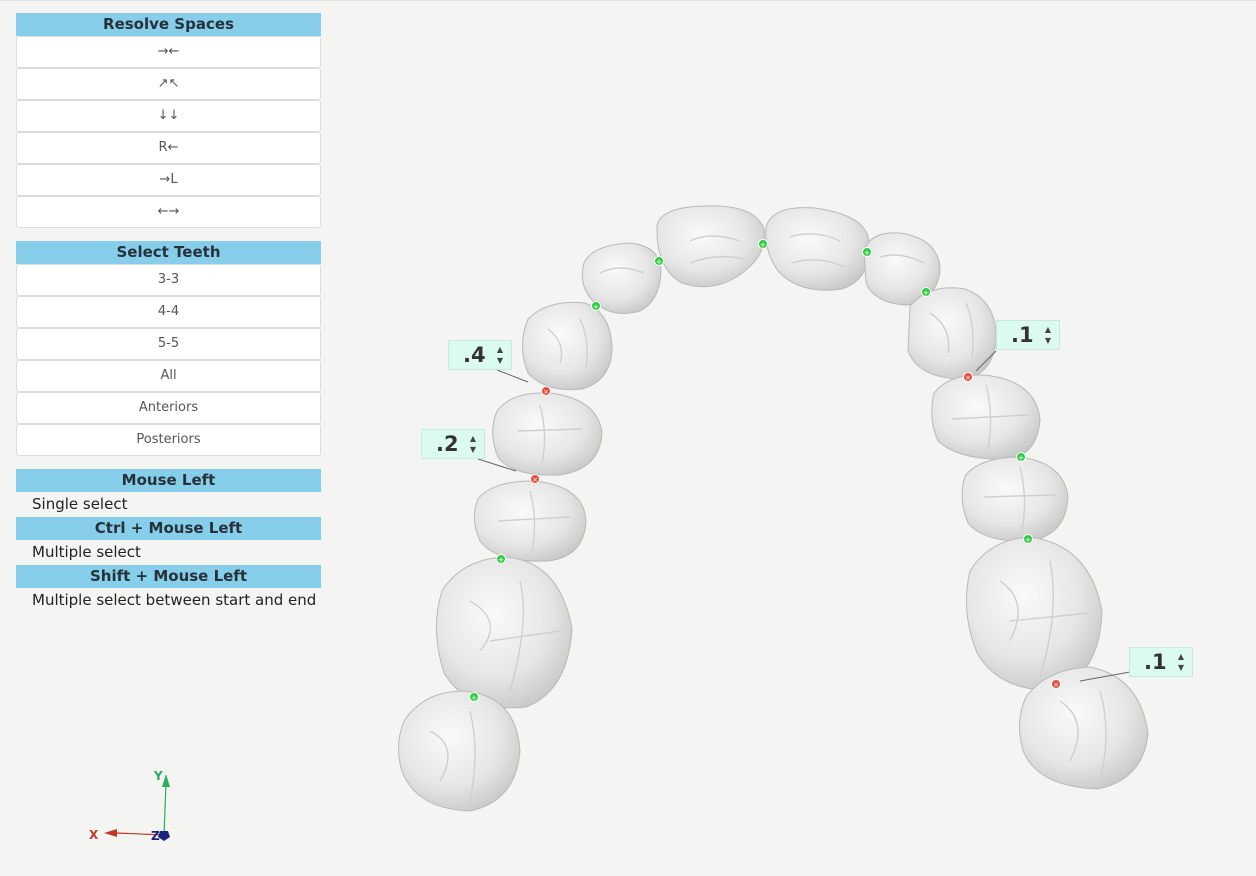 The image size is (1256, 876). What do you see at coordinates (165, 809) in the screenshot?
I see `y-axis-line` at bounding box center [165, 809].